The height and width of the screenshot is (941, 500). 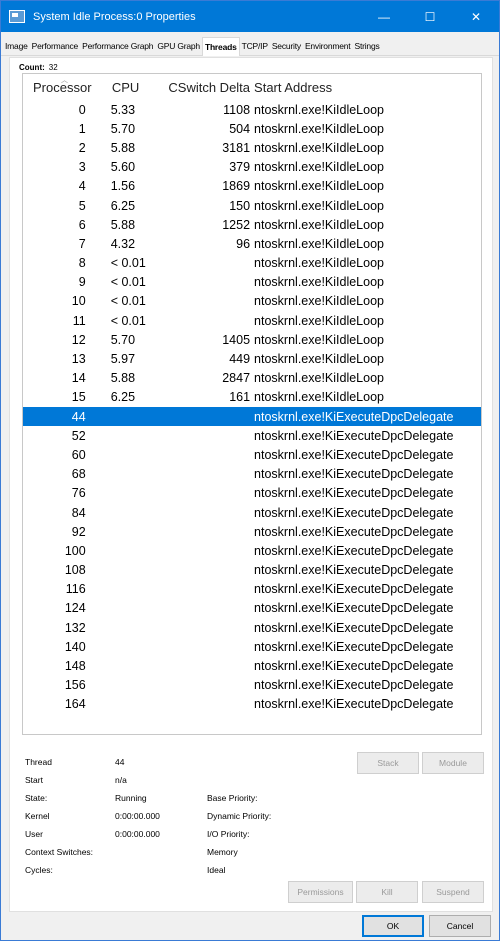 What do you see at coordinates (75, 704) in the screenshot?
I see `processor-cell: 164` at bounding box center [75, 704].